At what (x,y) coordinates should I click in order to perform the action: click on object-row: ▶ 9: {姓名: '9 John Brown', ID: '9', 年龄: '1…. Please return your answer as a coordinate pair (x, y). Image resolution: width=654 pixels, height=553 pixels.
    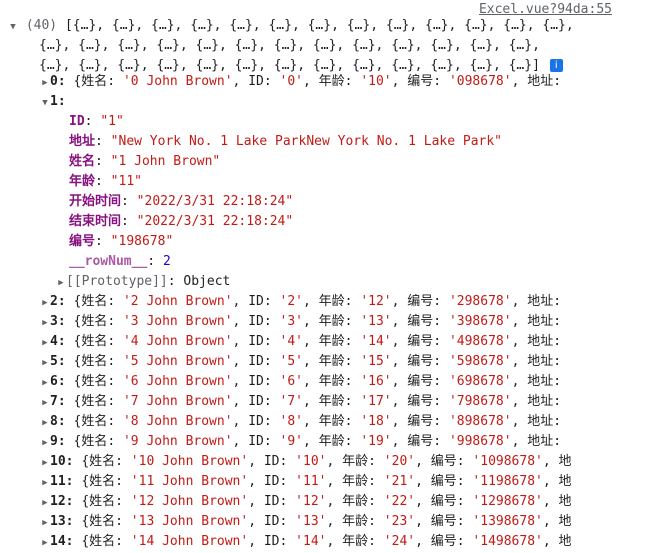
    Looking at the image, I should click on (347, 442).